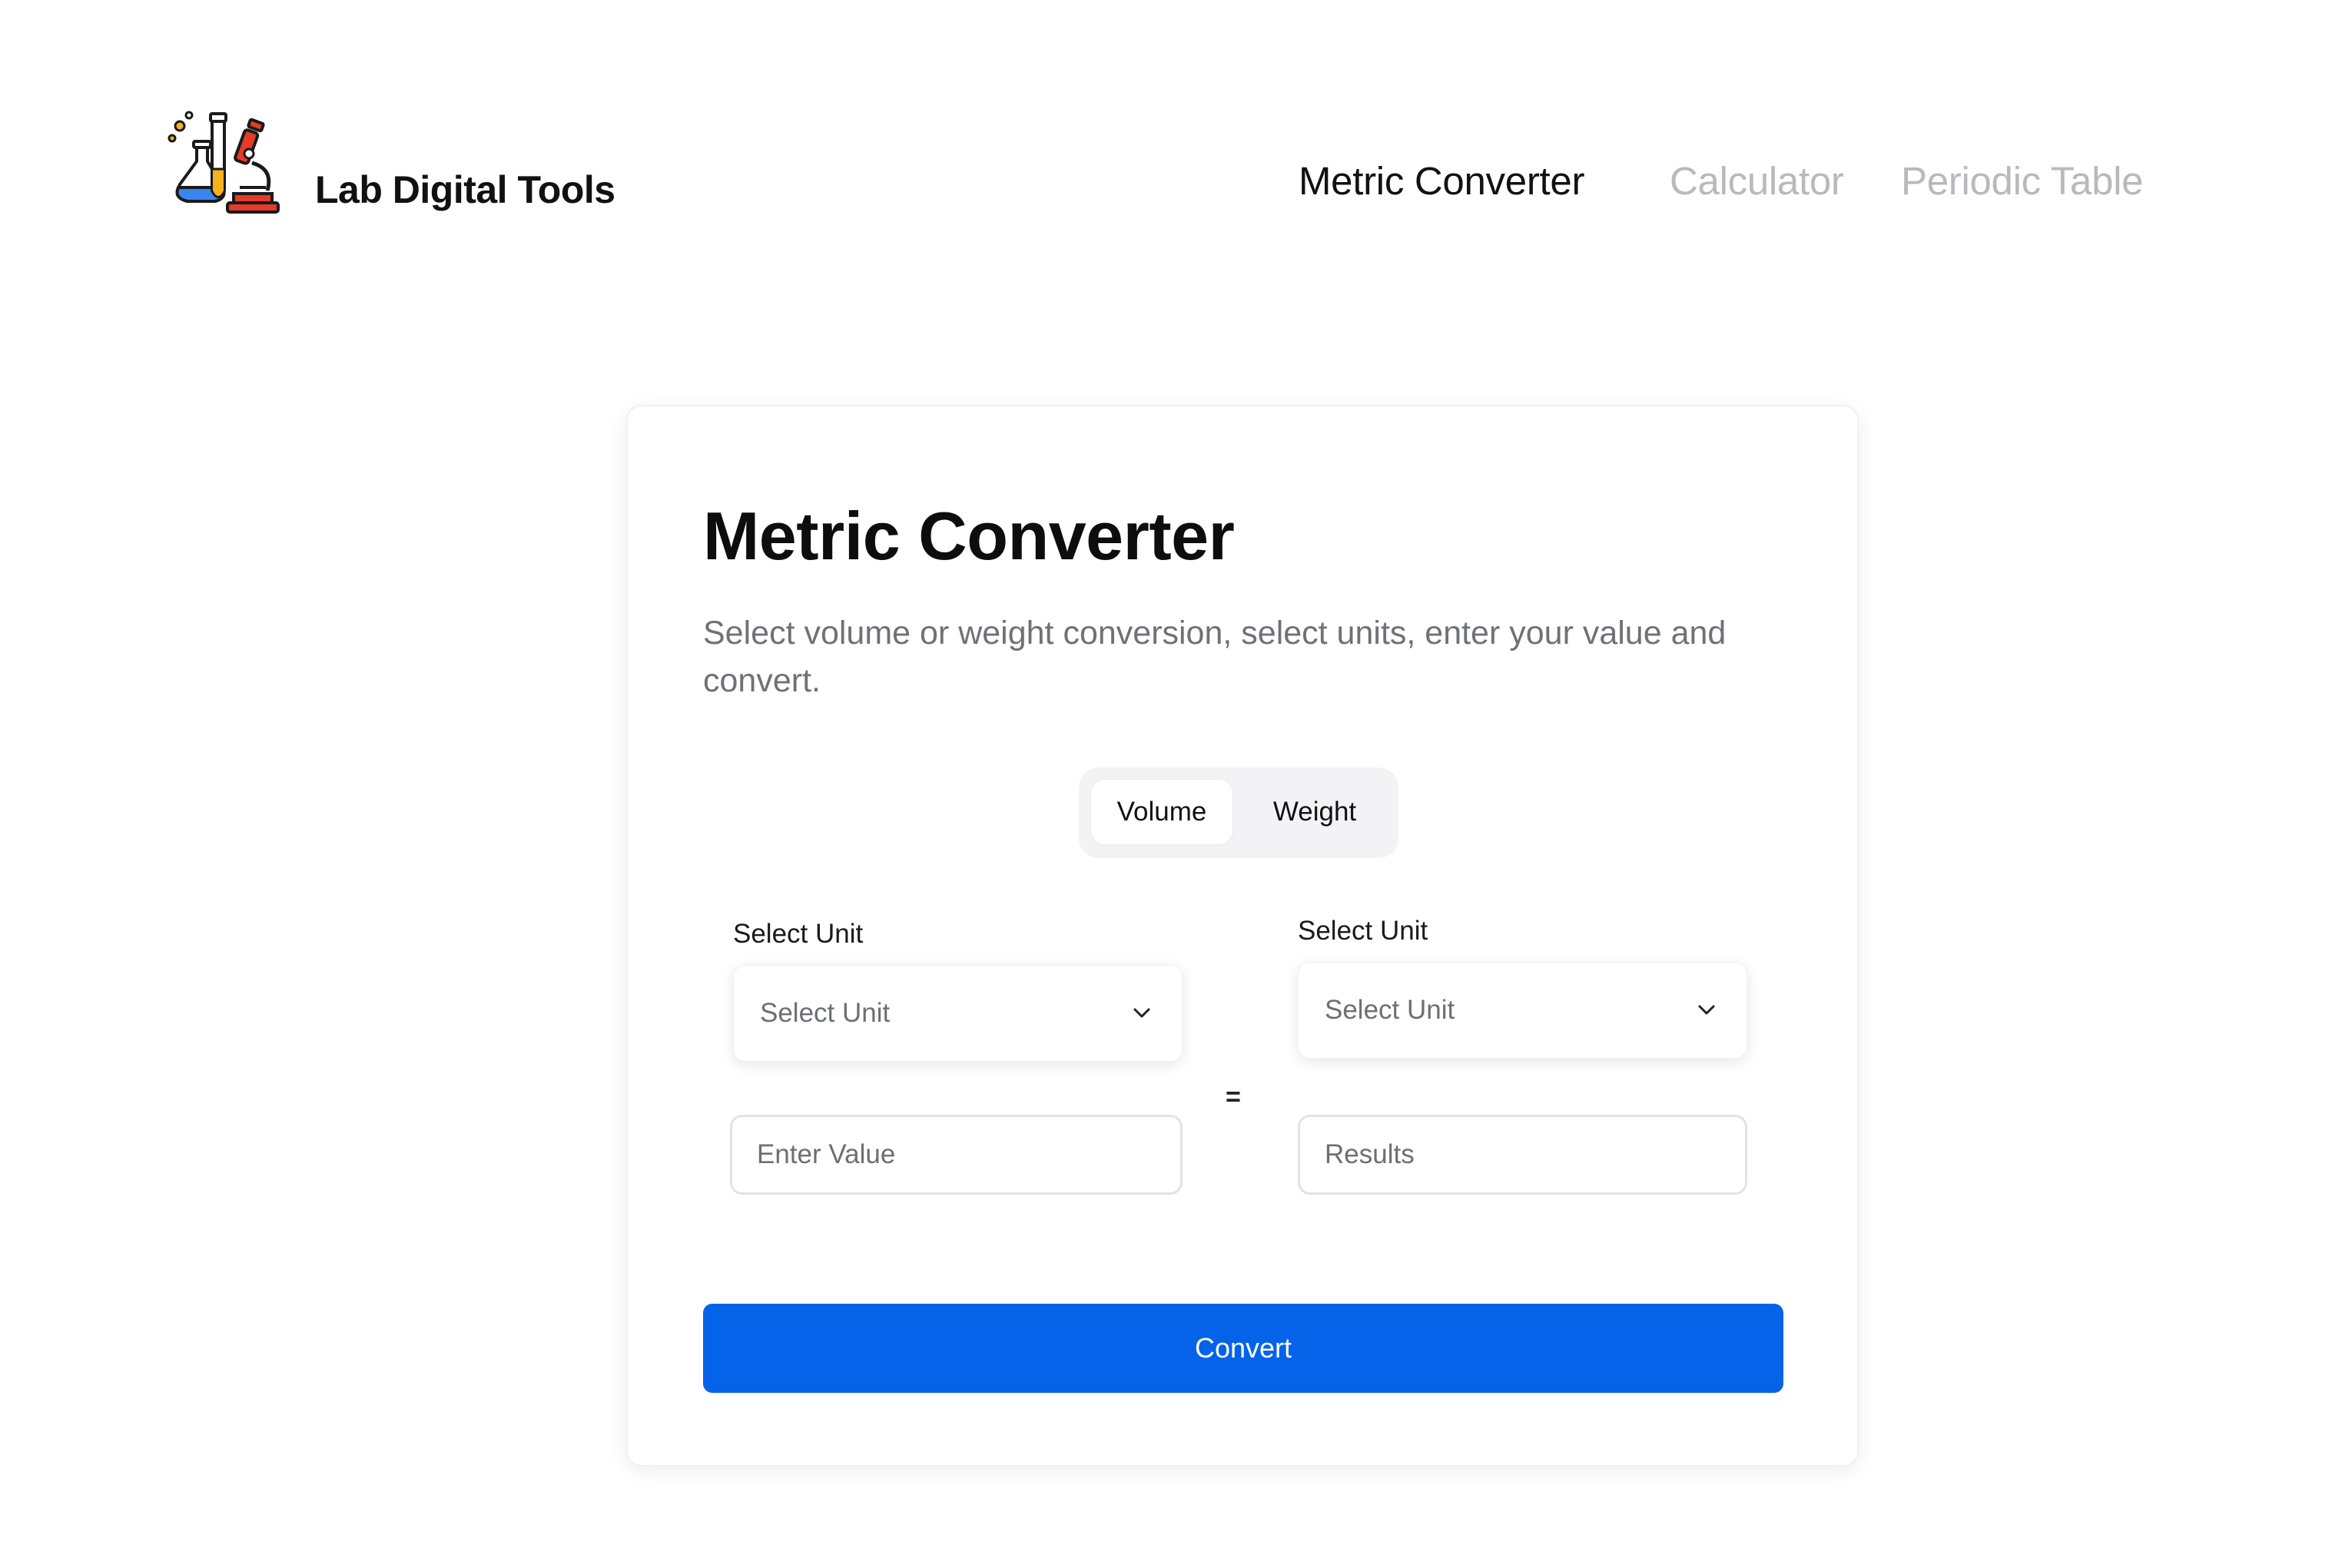 The image size is (2352, 1568). What do you see at coordinates (1363, 931) in the screenshot?
I see `to-unit-label: Select Unit` at bounding box center [1363, 931].